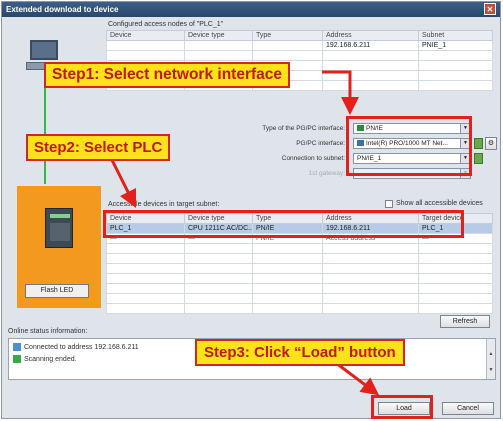 Image resolution: width=503 pixels, height=421 pixels. Describe the element at coordinates (218, 35) in the screenshot. I see `col-device-type: Device type` at that location.